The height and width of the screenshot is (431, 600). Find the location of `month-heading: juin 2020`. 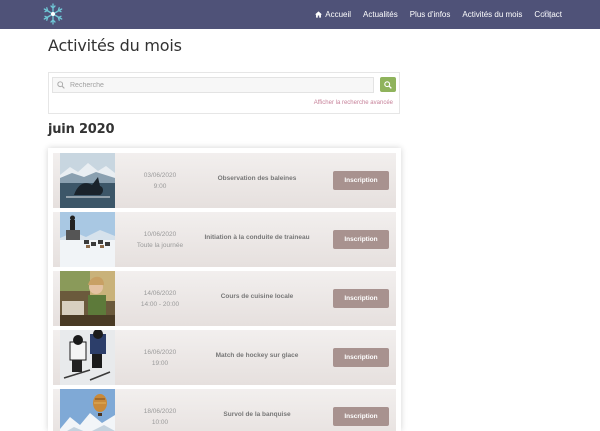

month-heading: juin 2020 is located at coordinates (81, 129).